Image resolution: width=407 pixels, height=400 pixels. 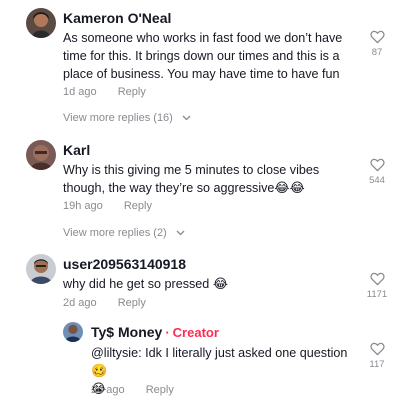 I want to click on comment-text: why did he get so pressed 😂, so click(x=212, y=284).